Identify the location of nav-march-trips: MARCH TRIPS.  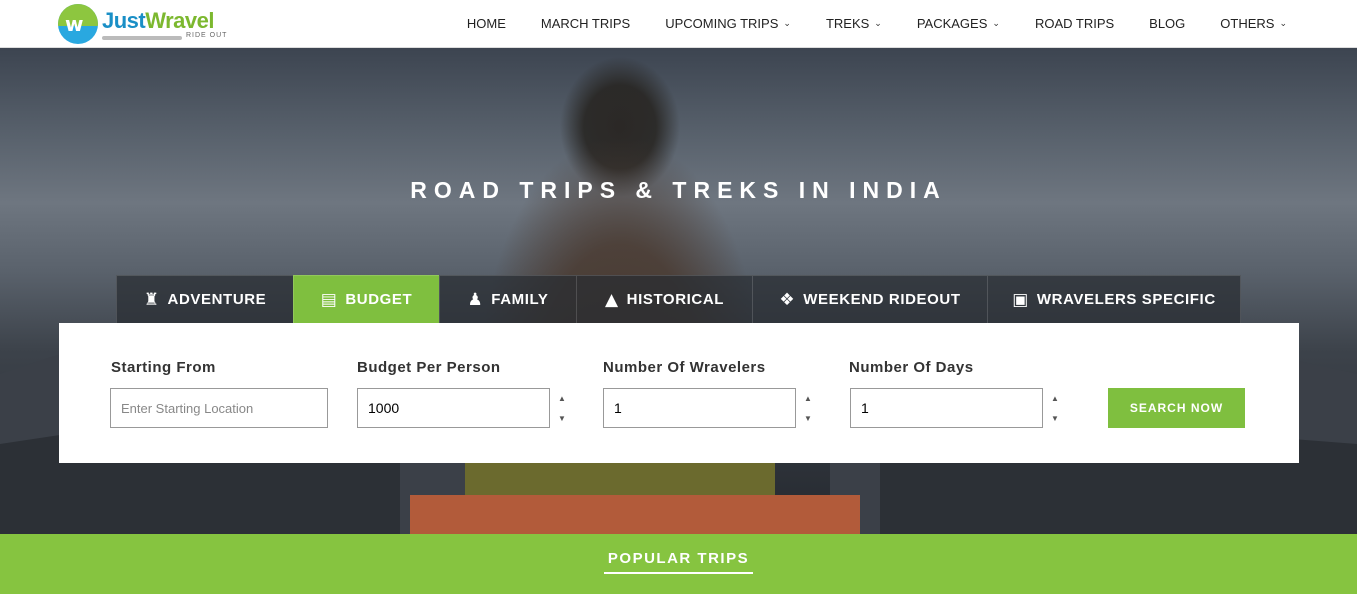
(585, 23).